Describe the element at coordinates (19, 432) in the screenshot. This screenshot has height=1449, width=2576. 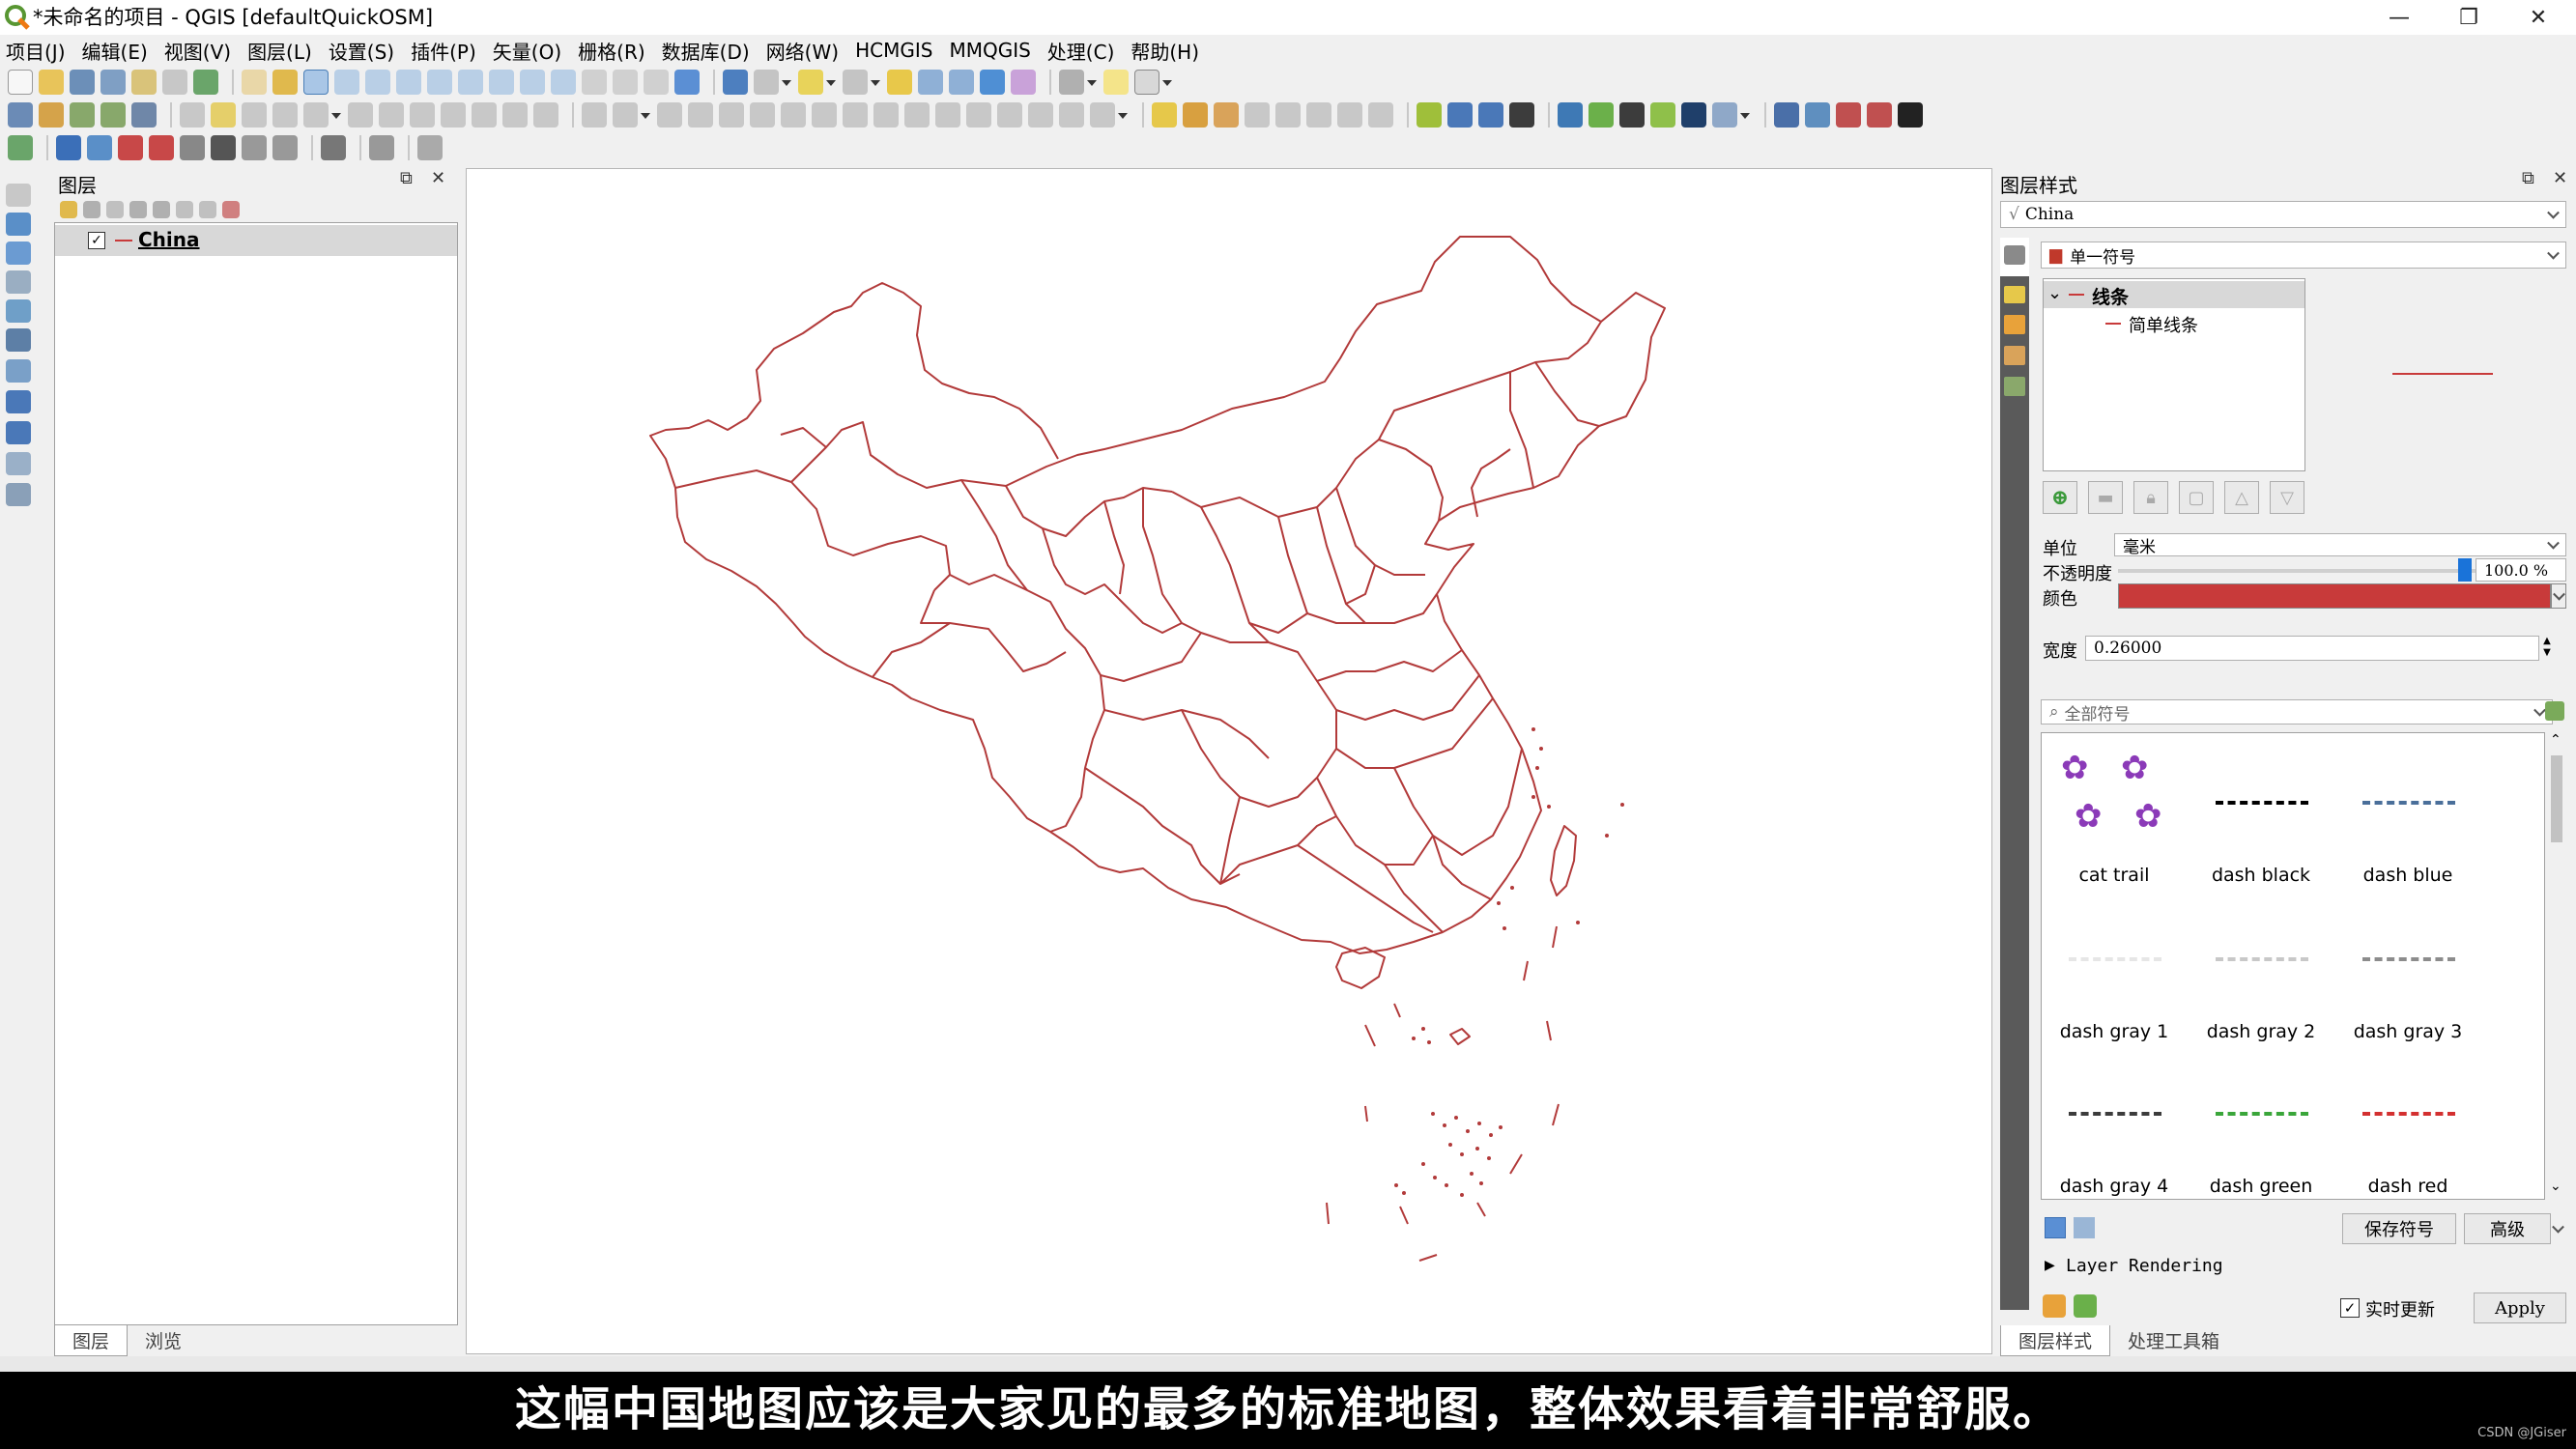
I see `add-wcs-icon` at that location.